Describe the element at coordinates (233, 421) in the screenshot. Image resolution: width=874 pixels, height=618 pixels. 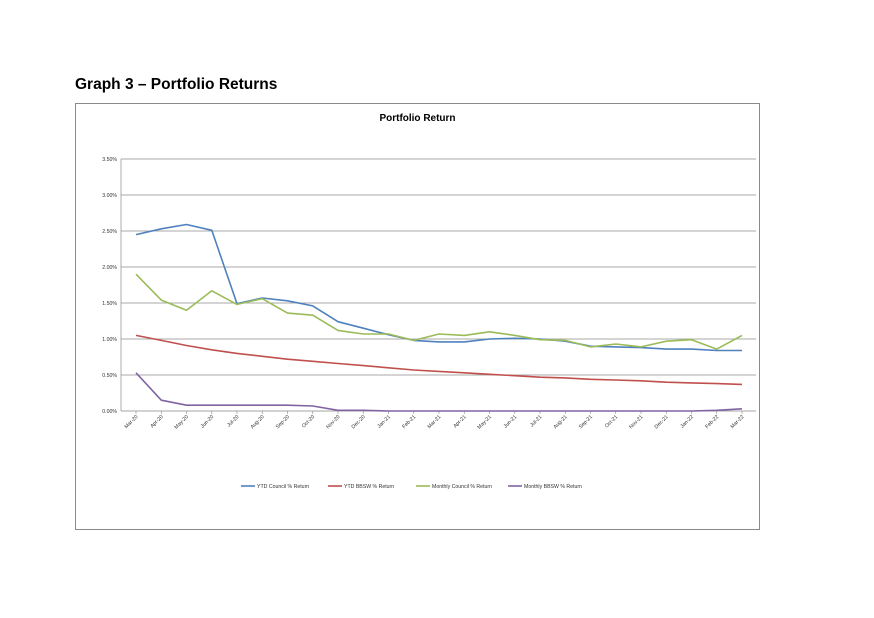
I see `x-tick-label: Jul-20` at that location.